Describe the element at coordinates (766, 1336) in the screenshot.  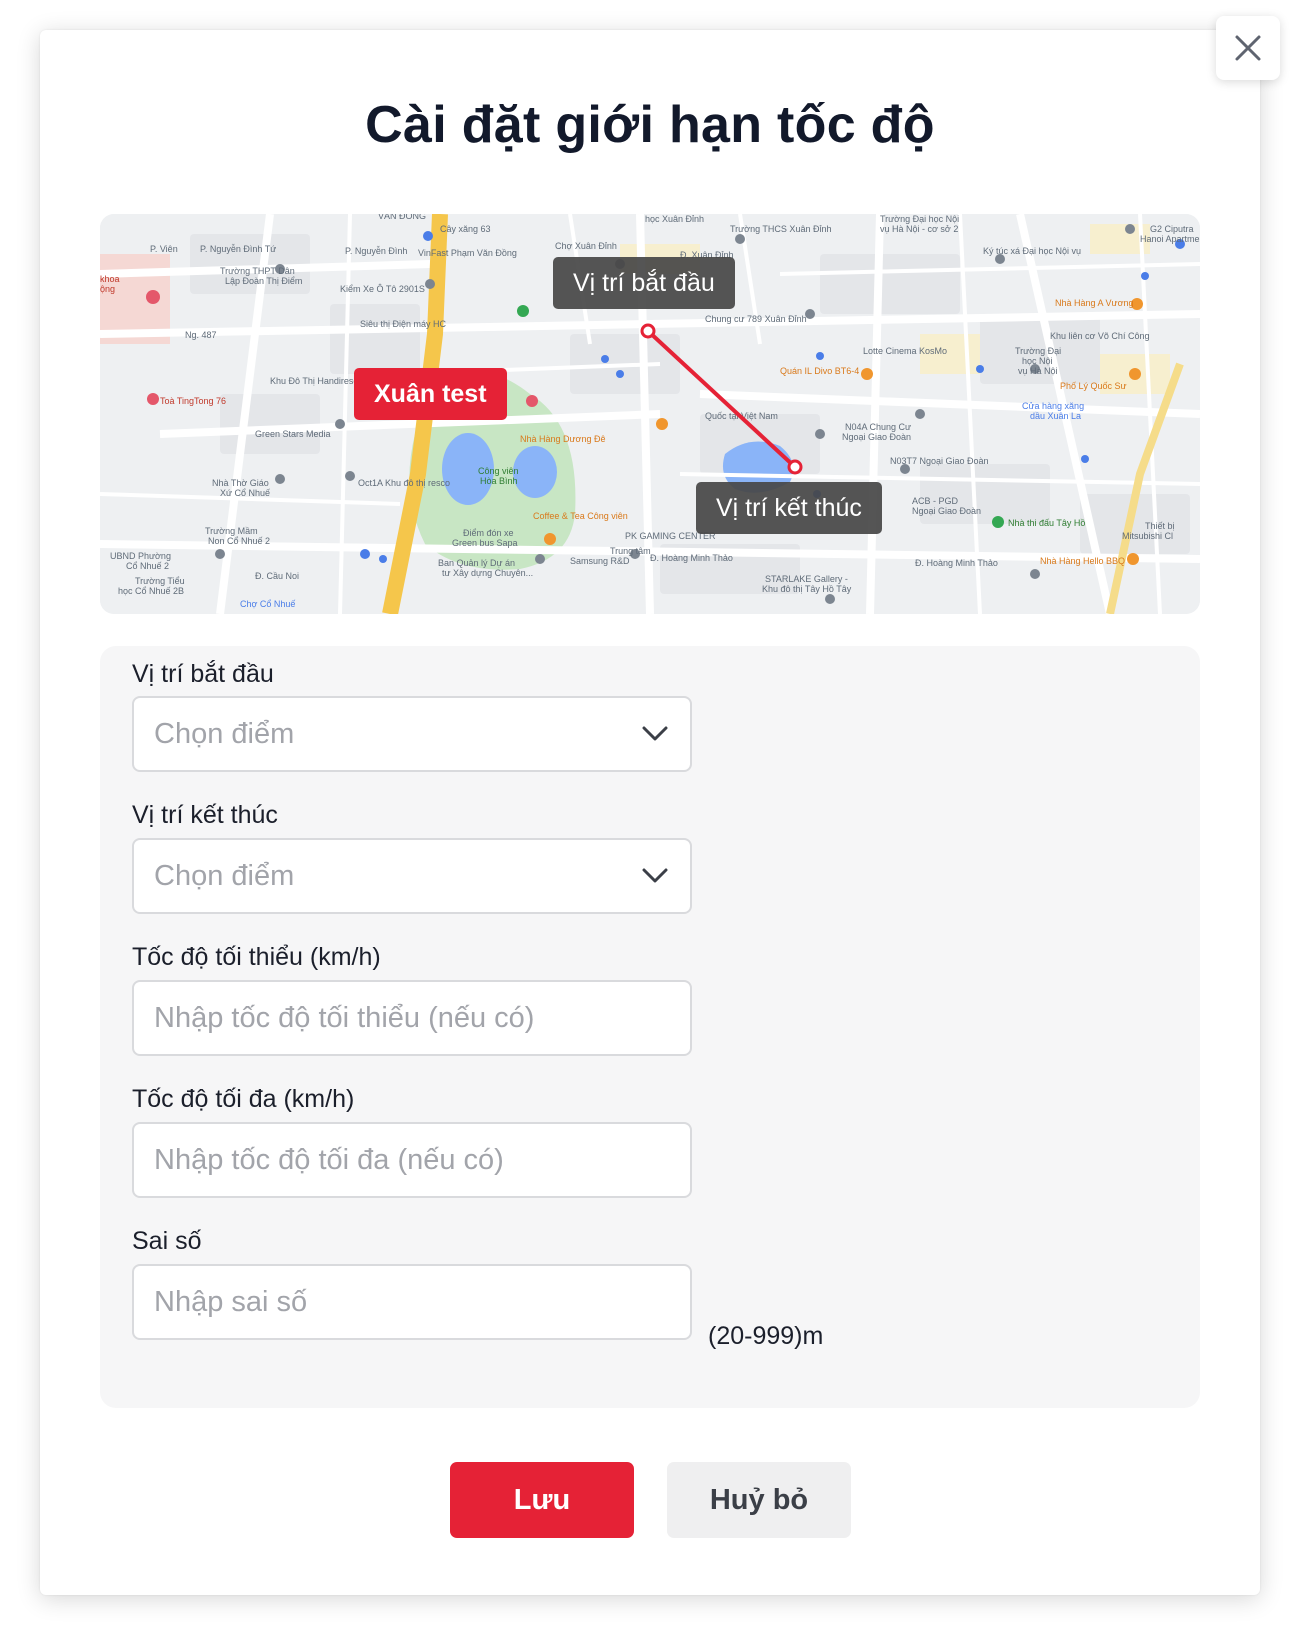
I see `tolerance-unit-hint: (20-999)m` at that location.